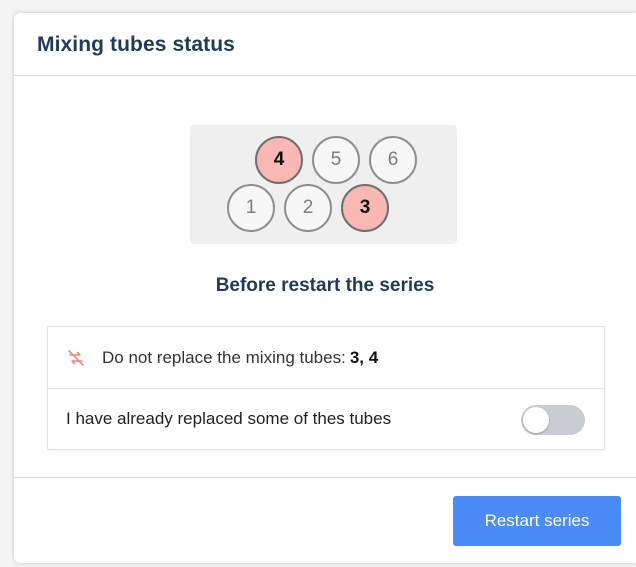 The image size is (636, 567). I want to click on warning-text: Do not replace the mixing tubes: 3, 4, so click(240, 358).